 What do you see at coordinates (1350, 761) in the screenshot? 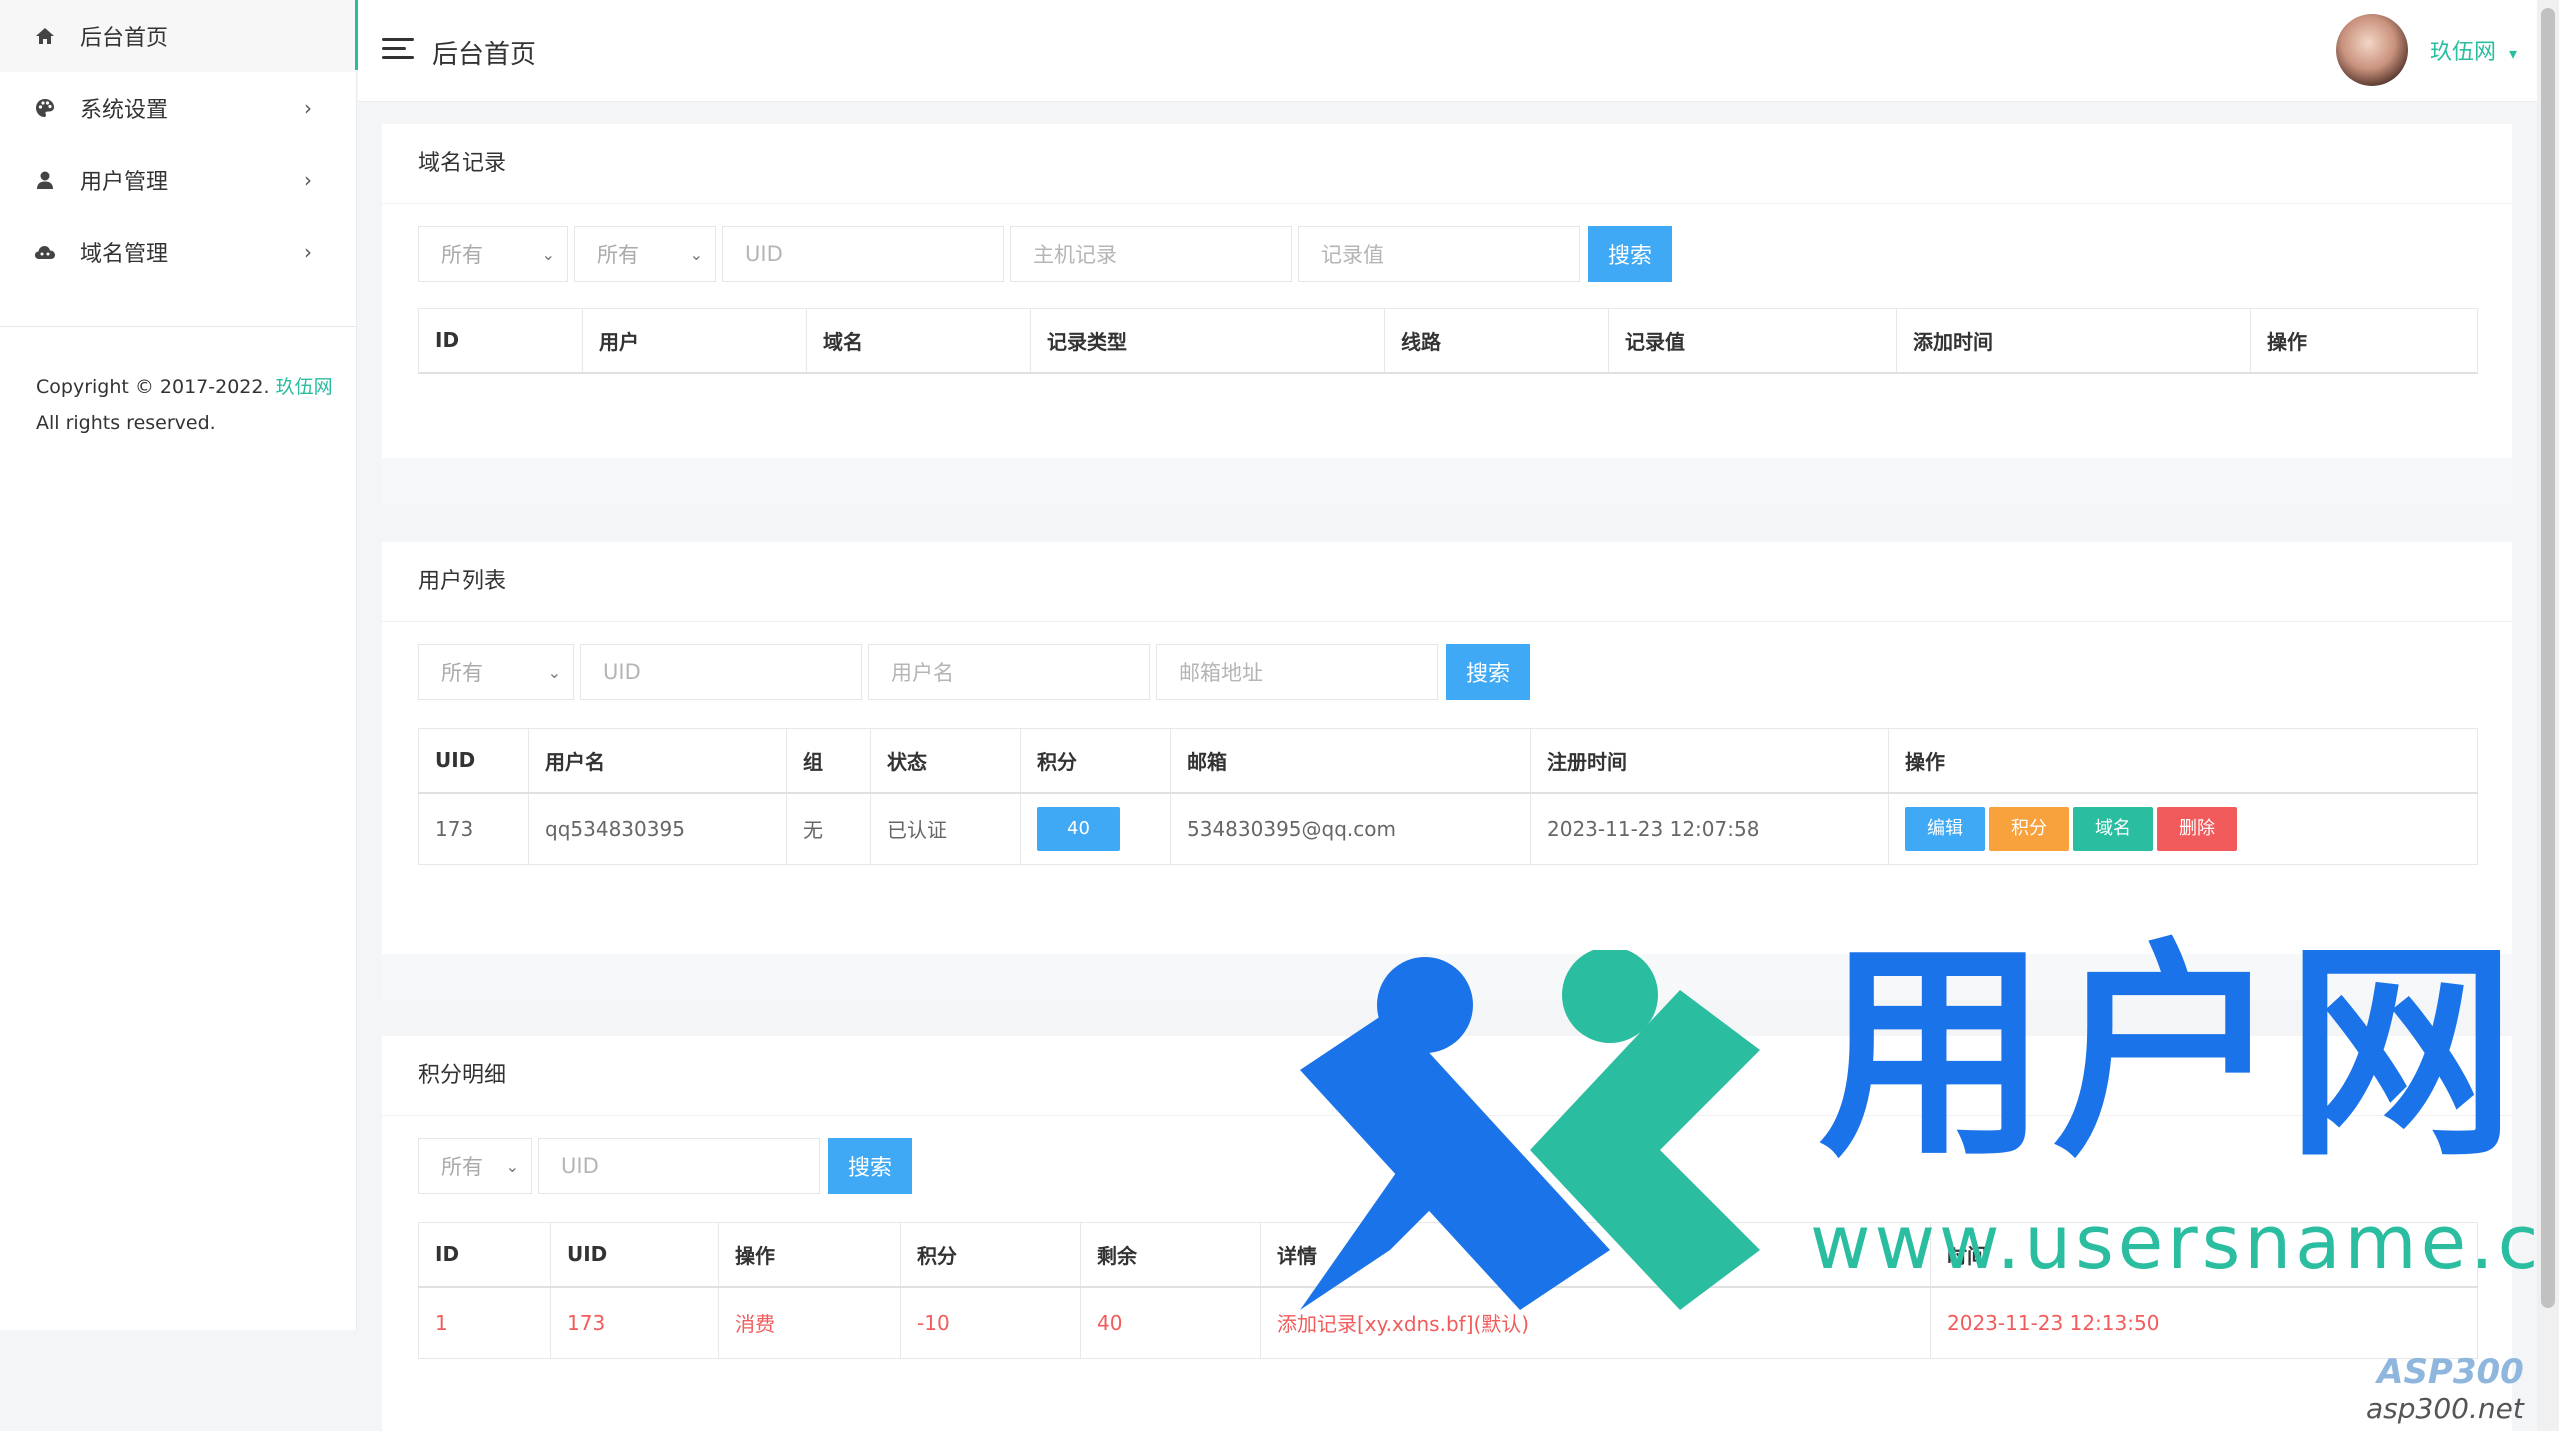
I see `column-header: 邮箱` at bounding box center [1350, 761].